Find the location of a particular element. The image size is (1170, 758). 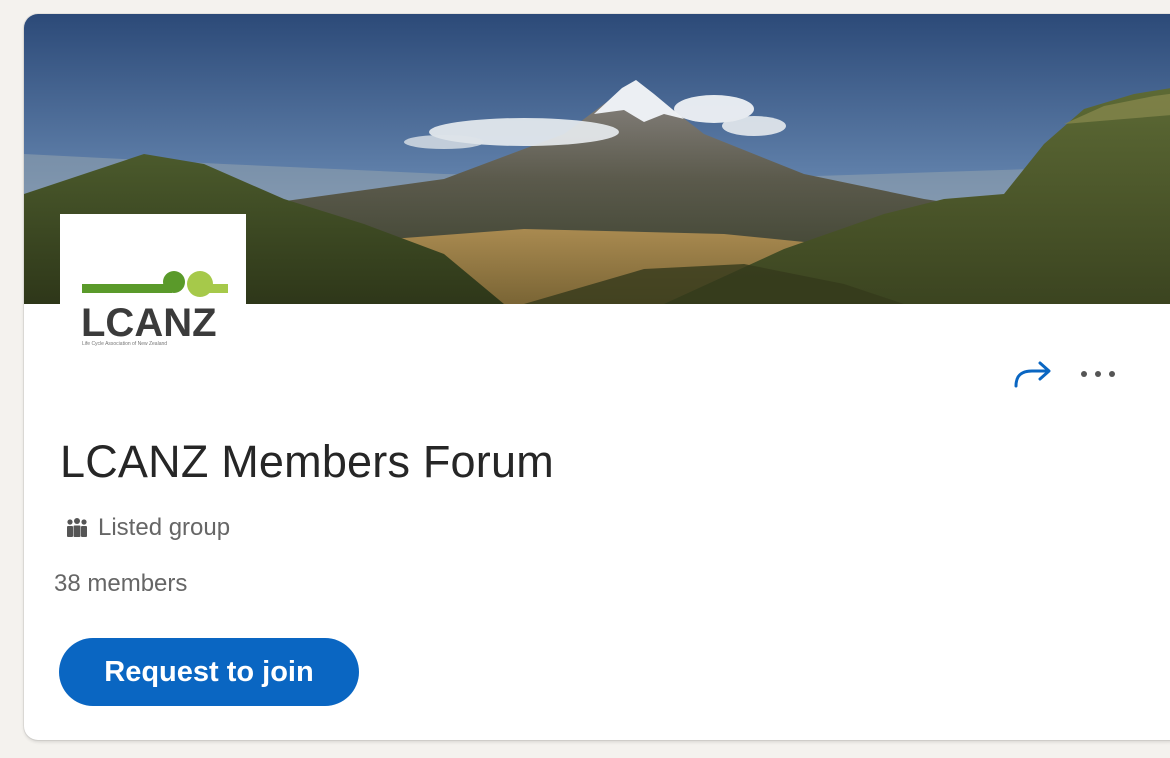

group-people-icon is located at coordinates (77, 528).